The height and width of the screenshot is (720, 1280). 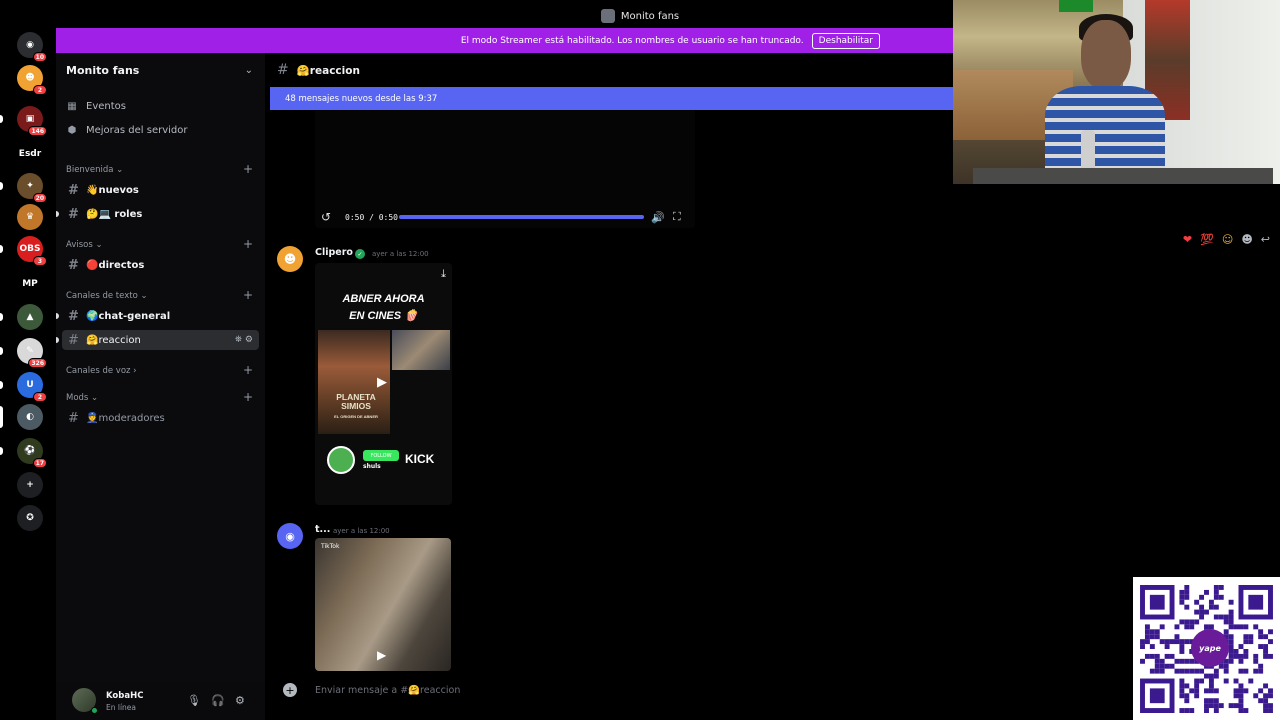 What do you see at coordinates (1210, 648) in the screenshot?
I see `yape-logo: yape` at bounding box center [1210, 648].